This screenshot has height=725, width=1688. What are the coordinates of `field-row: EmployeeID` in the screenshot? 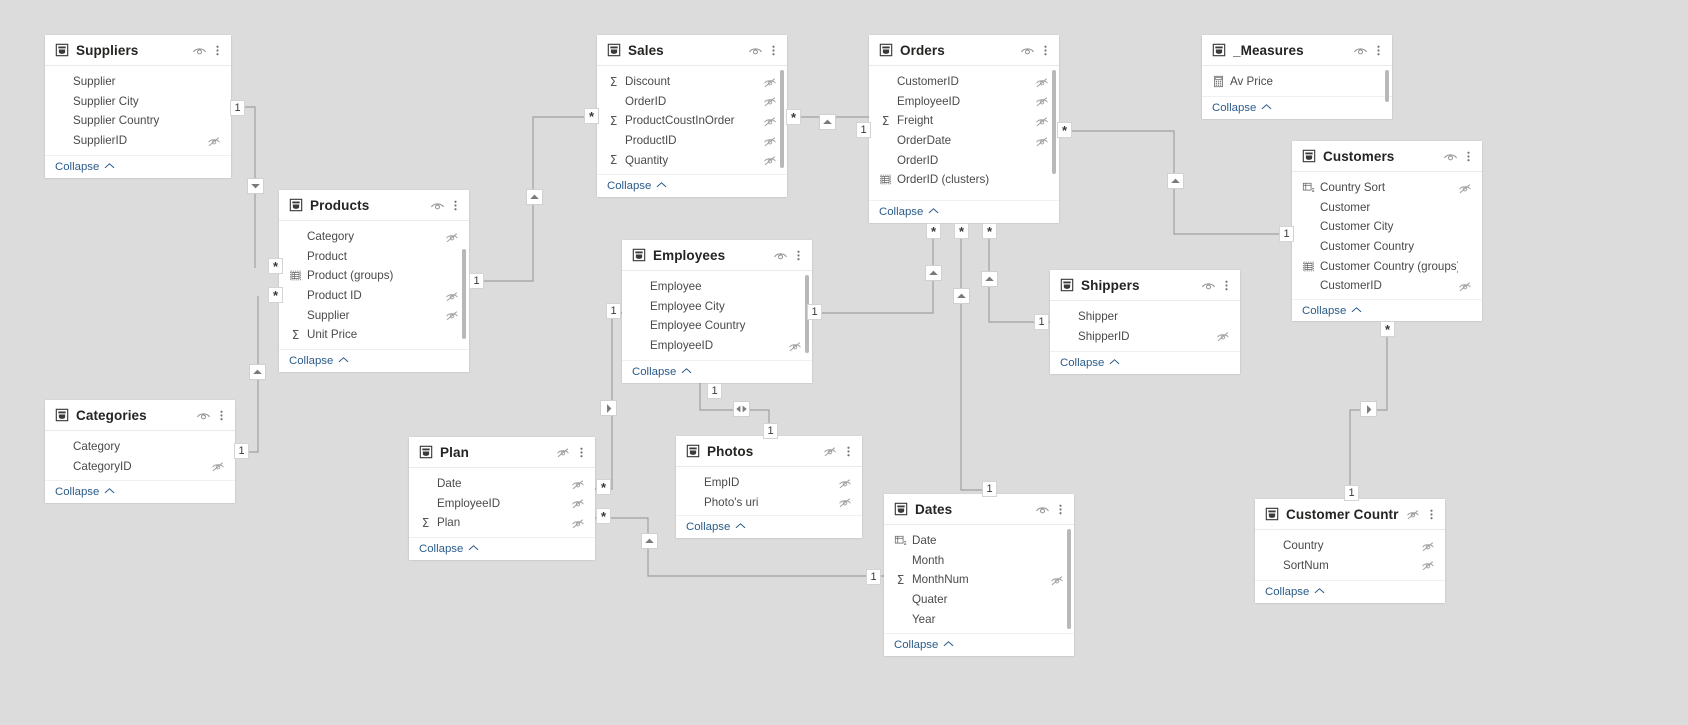 It's located at (502, 504).